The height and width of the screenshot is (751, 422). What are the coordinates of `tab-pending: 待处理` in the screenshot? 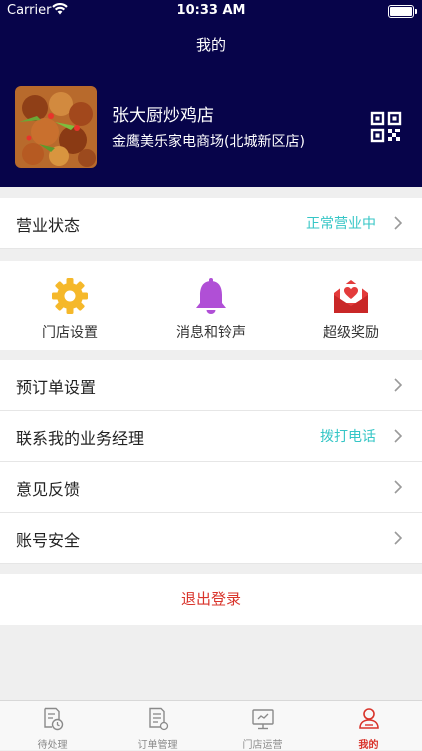 It's located at (52, 726).